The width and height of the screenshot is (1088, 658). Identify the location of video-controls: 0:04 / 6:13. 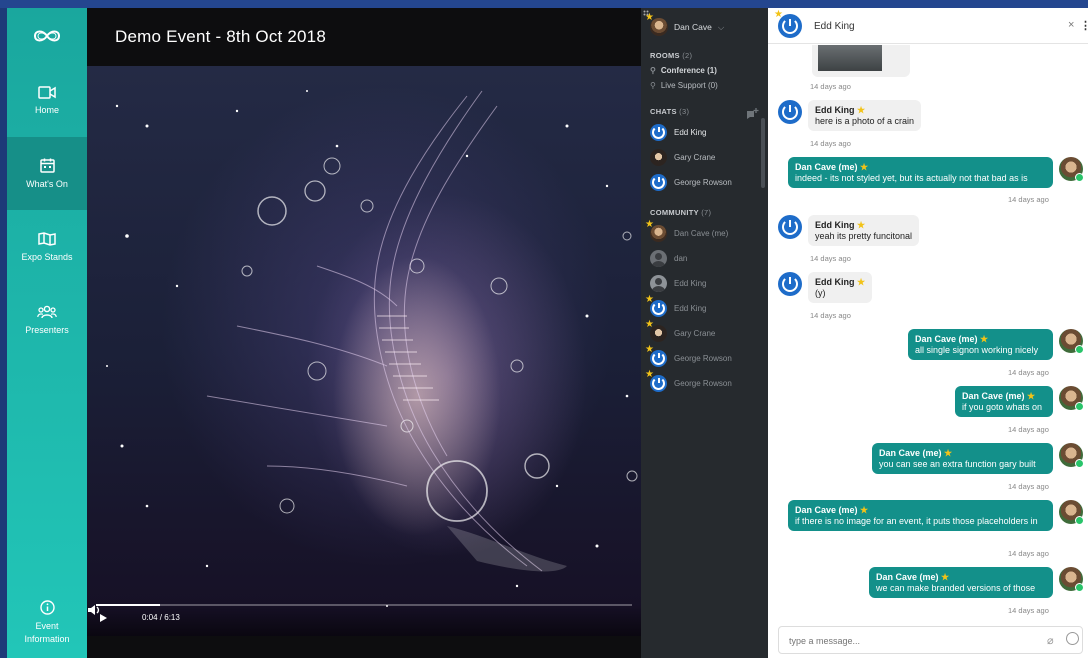
(364, 620).